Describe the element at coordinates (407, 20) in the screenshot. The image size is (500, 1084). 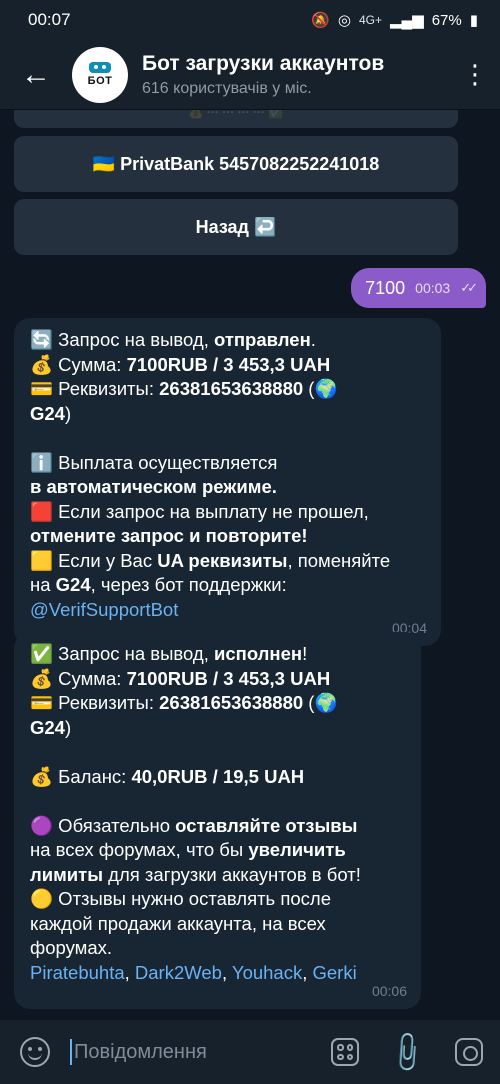
I see `signal-icon: ▂▄▆` at that location.